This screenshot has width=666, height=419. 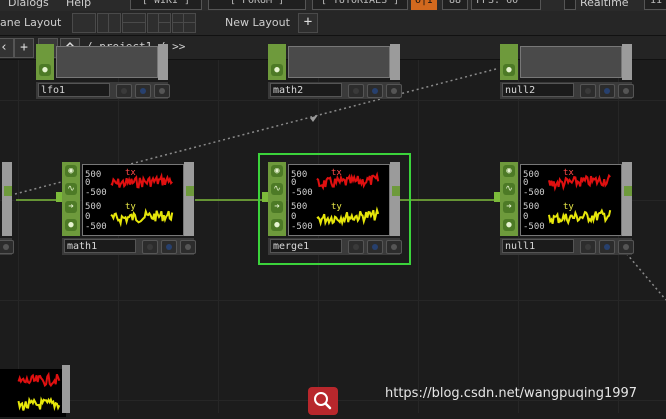 I want to click on fps-readout: FPS: 60, so click(x=506, y=5).